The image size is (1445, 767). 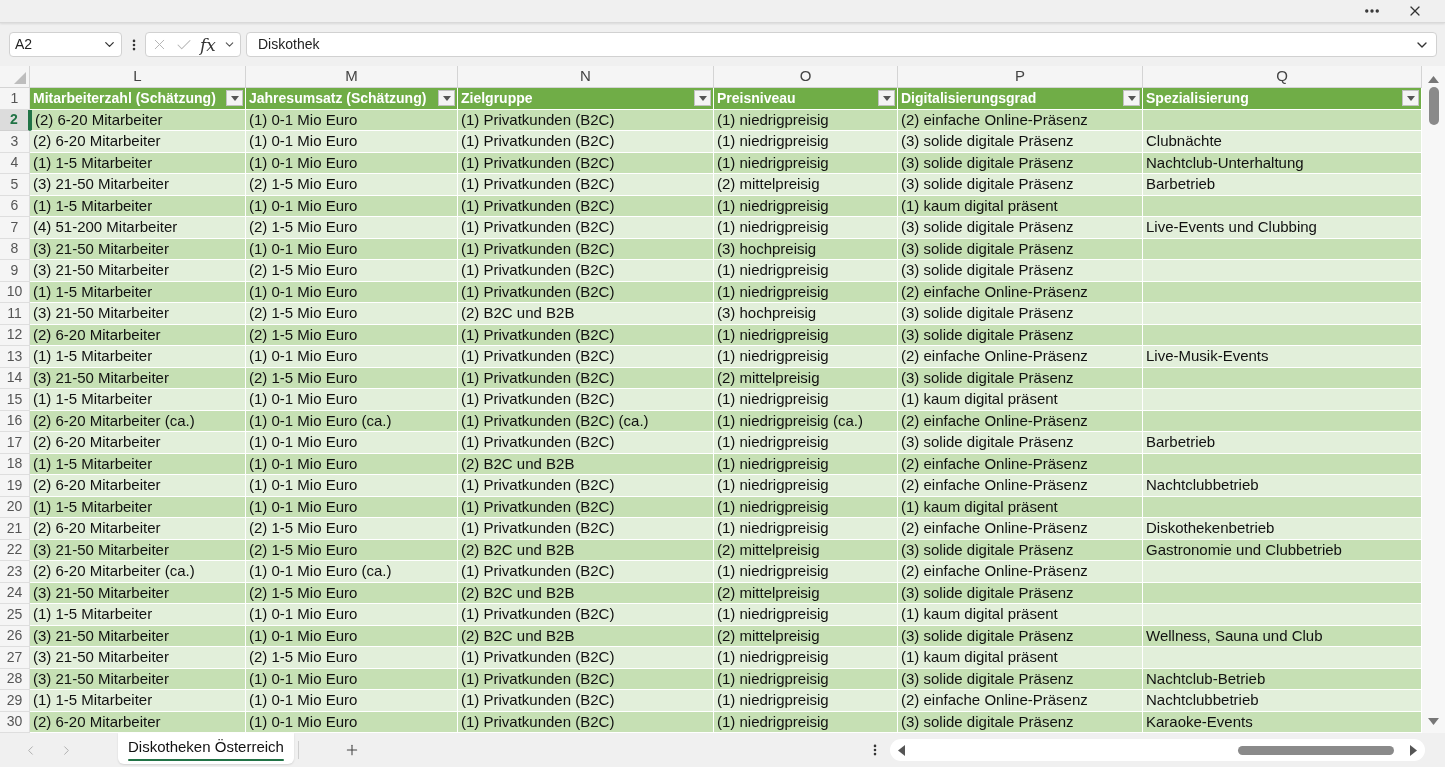 I want to click on row-header: 7, so click(x=15, y=228).